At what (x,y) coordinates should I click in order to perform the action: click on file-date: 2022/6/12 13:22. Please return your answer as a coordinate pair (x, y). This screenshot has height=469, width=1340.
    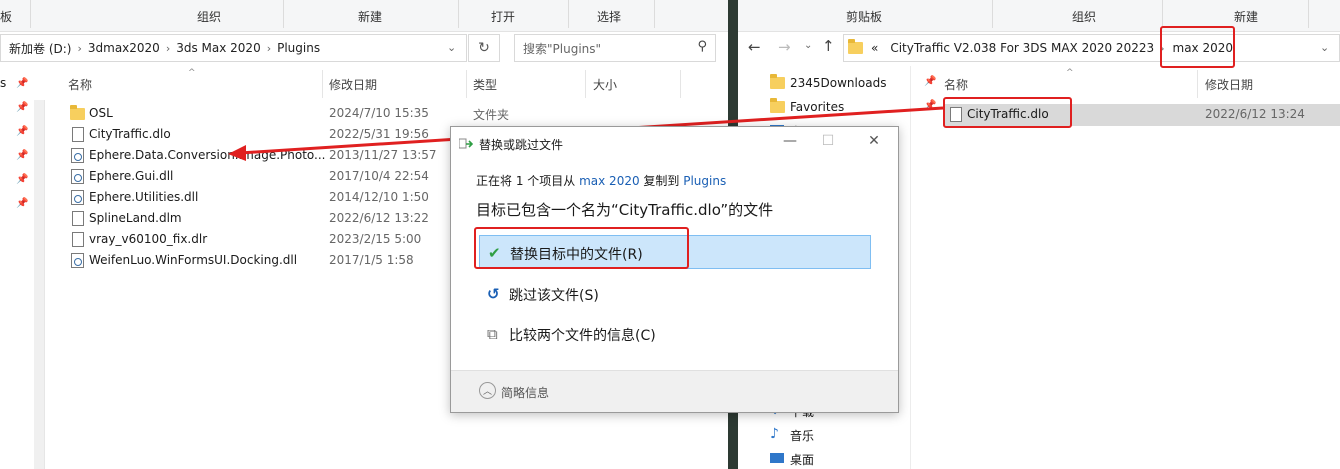
    Looking at the image, I should click on (379, 218).